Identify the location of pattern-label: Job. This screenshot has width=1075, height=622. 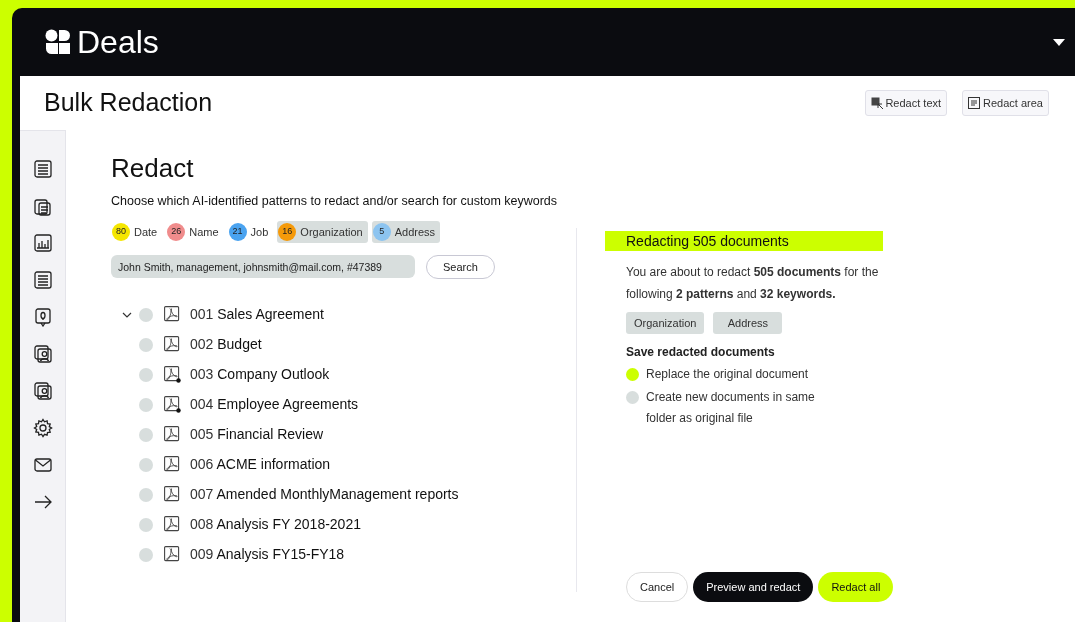
(259, 232).